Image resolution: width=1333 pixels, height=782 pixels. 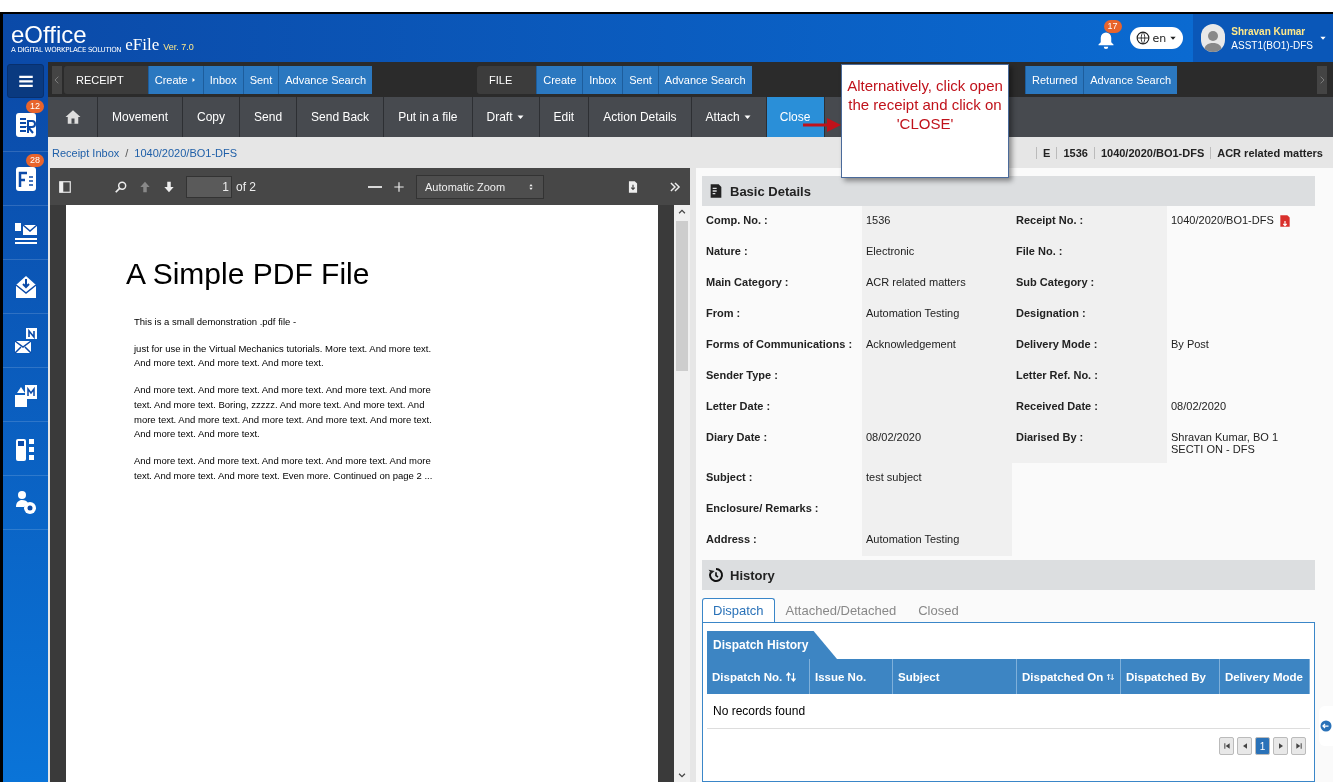 I want to click on download-icon, so click(x=633, y=186).